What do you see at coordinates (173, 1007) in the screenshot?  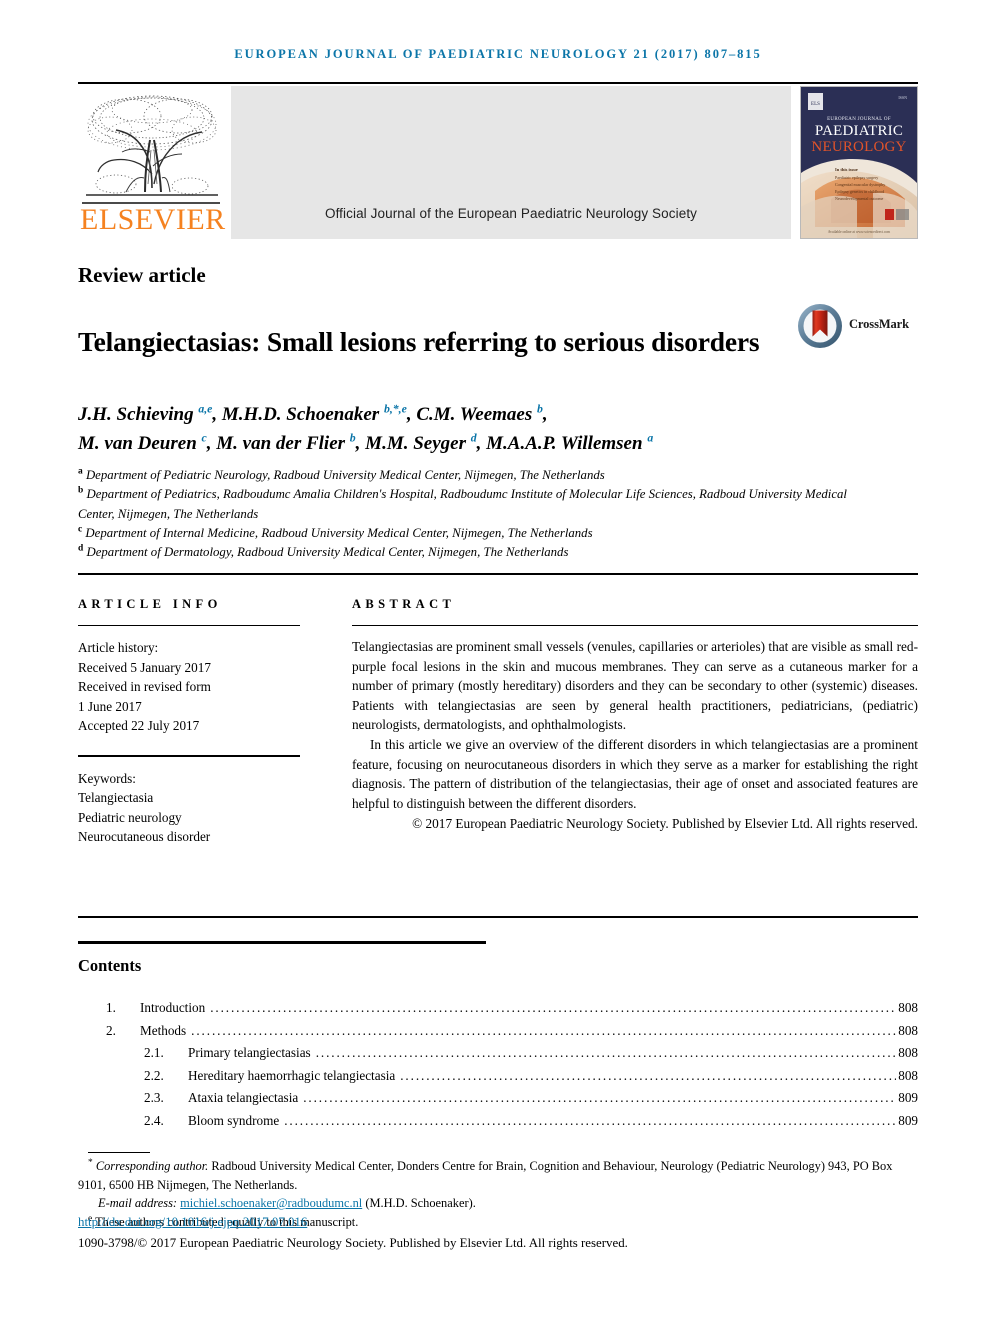 I see `toc-label: Introduction` at bounding box center [173, 1007].